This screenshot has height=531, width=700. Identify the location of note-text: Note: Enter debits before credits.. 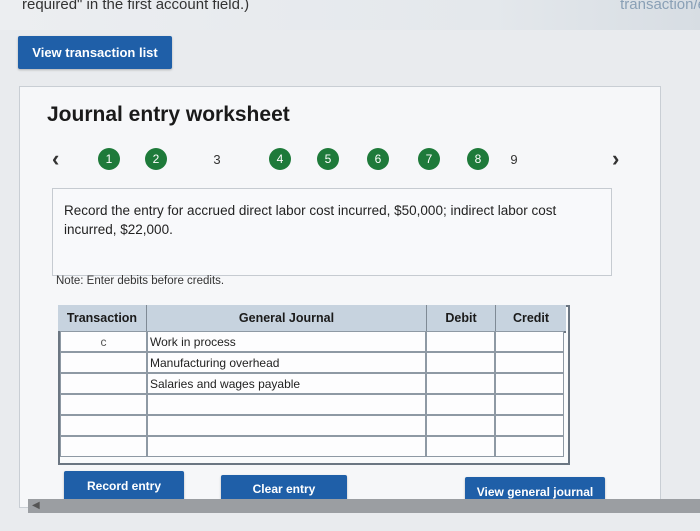
(140, 281).